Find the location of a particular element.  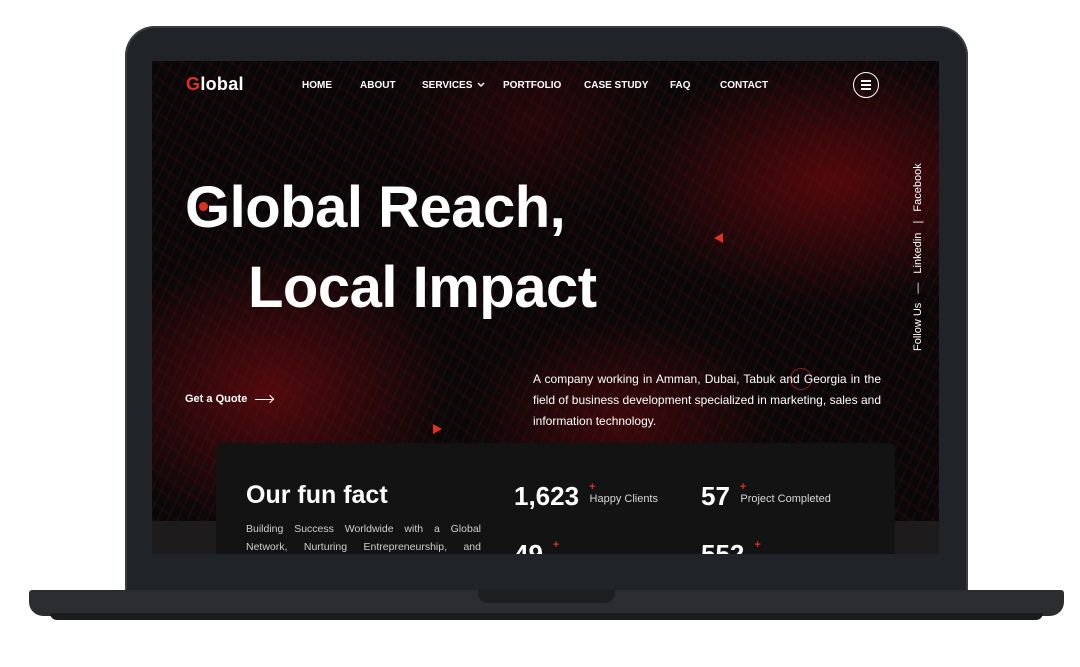

stat-projects-completed: 57 + Project Completed is located at coordinates (766, 496).